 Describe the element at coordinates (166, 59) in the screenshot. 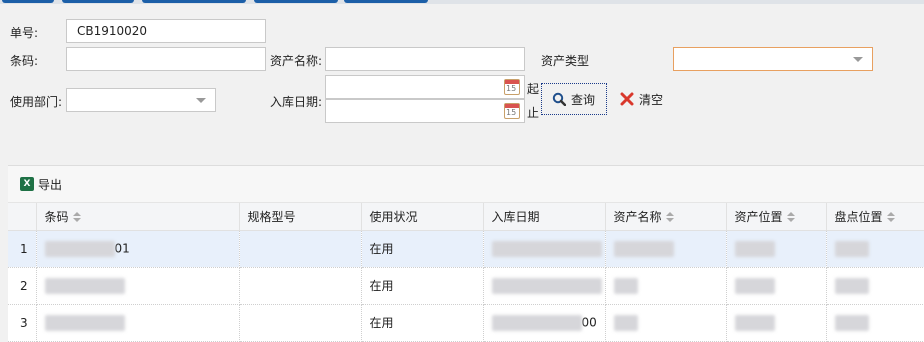

I see `barcode-field` at that location.